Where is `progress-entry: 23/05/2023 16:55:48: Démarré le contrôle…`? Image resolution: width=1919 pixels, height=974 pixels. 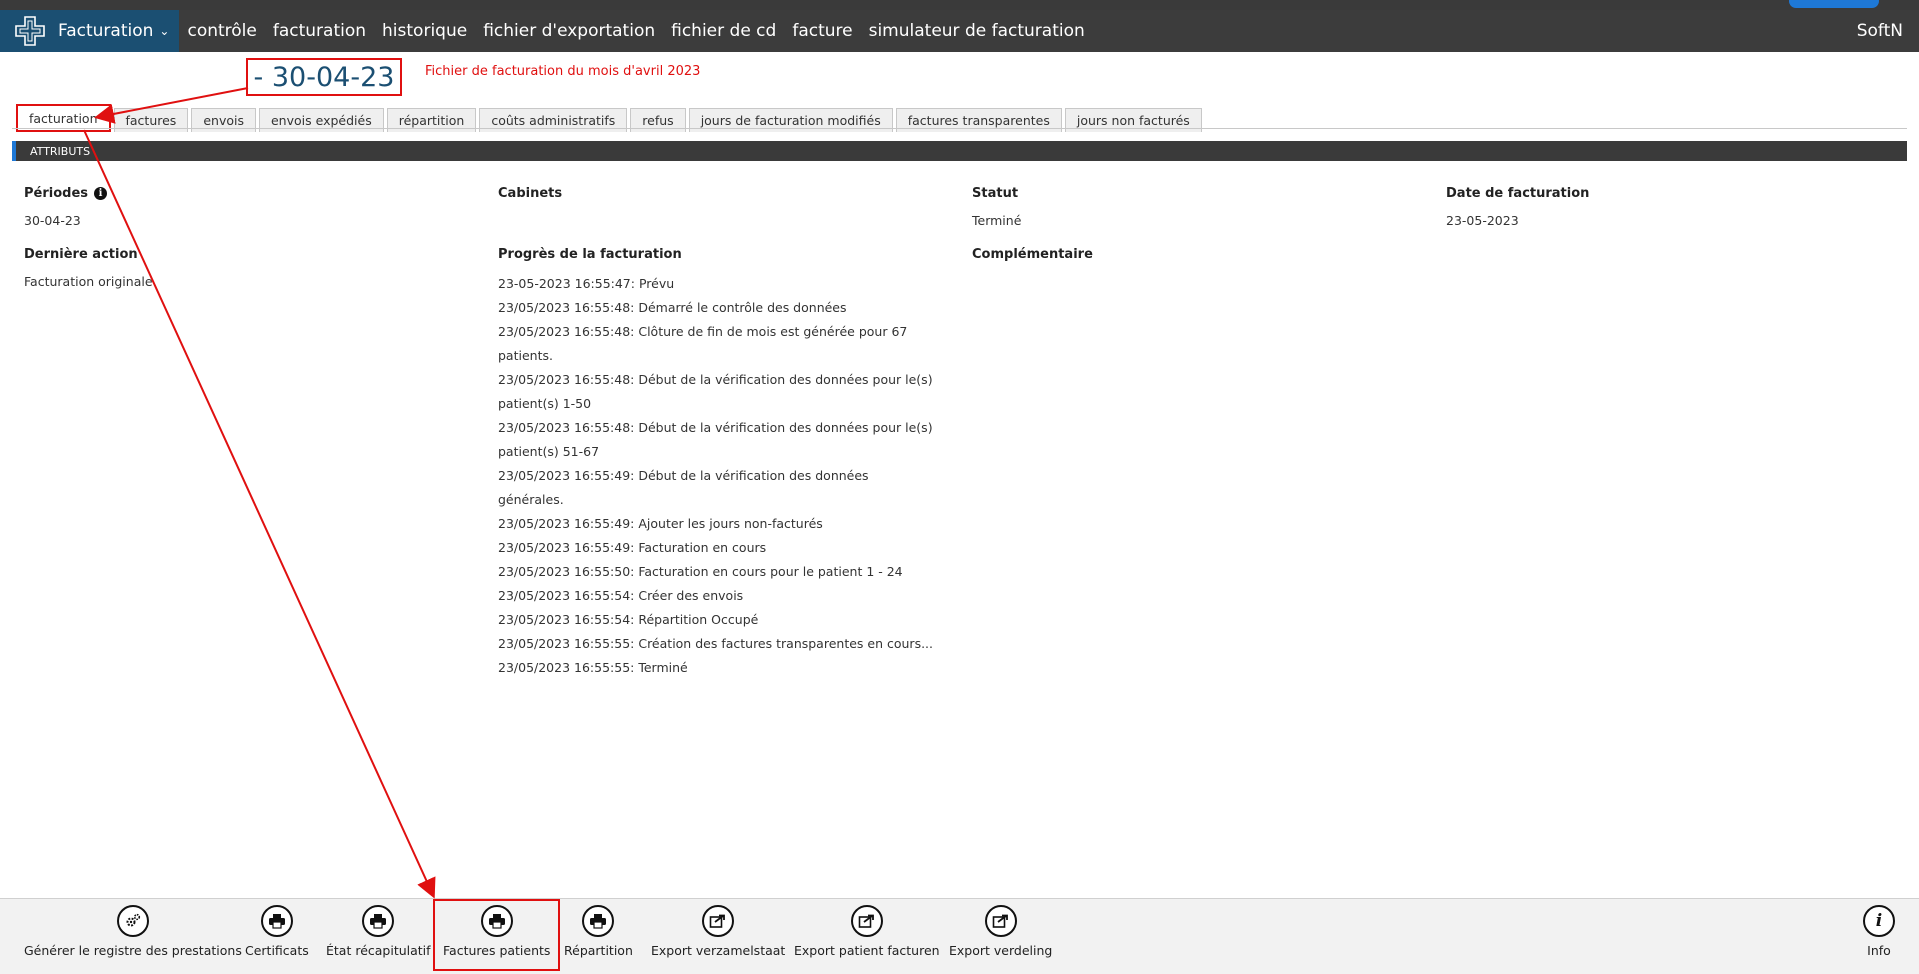 progress-entry: 23/05/2023 16:55:48: Démarré le contrôle… is located at coordinates (672, 307).